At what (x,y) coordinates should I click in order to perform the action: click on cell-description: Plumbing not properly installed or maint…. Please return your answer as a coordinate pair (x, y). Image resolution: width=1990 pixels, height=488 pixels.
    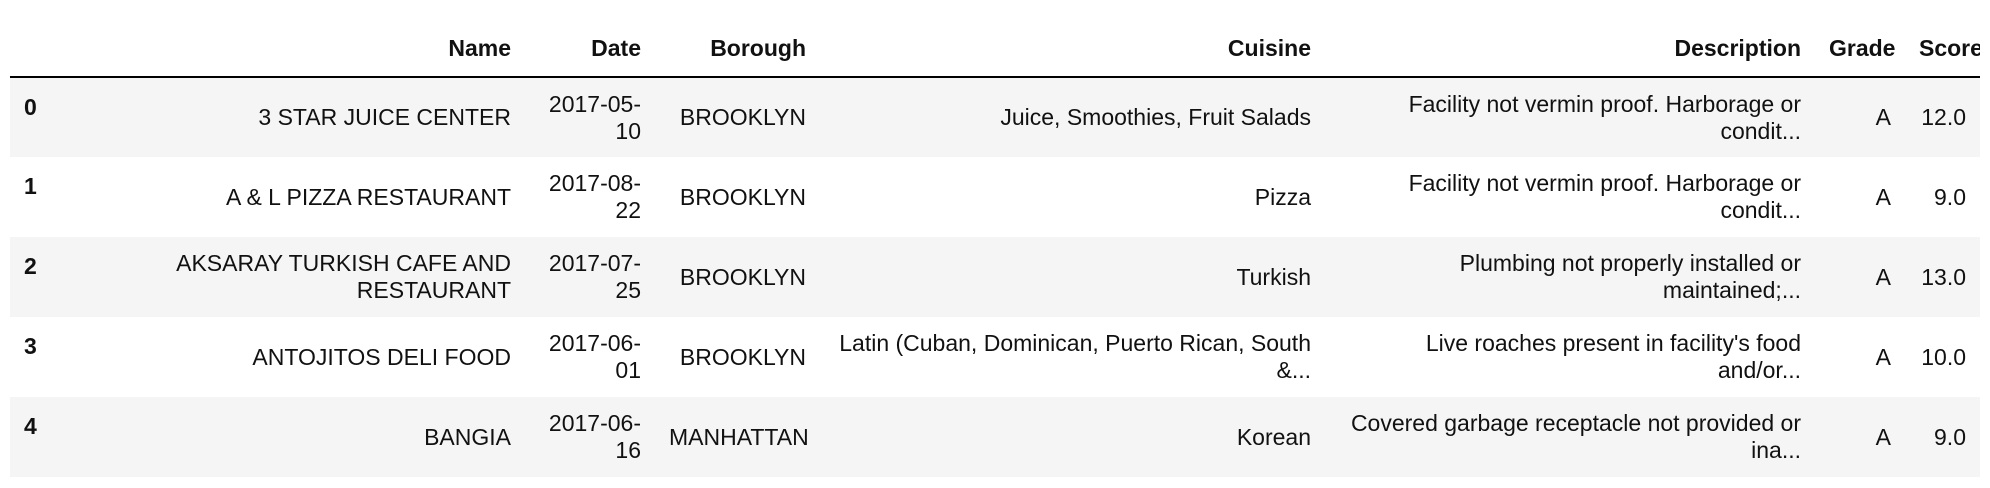
    Looking at the image, I should click on (1630, 276).